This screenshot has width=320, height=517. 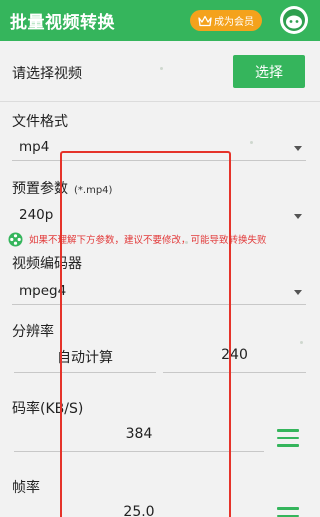 What do you see at coordinates (47, 264) in the screenshot?
I see `video-encoder-label: 视频编码器` at bounding box center [47, 264].